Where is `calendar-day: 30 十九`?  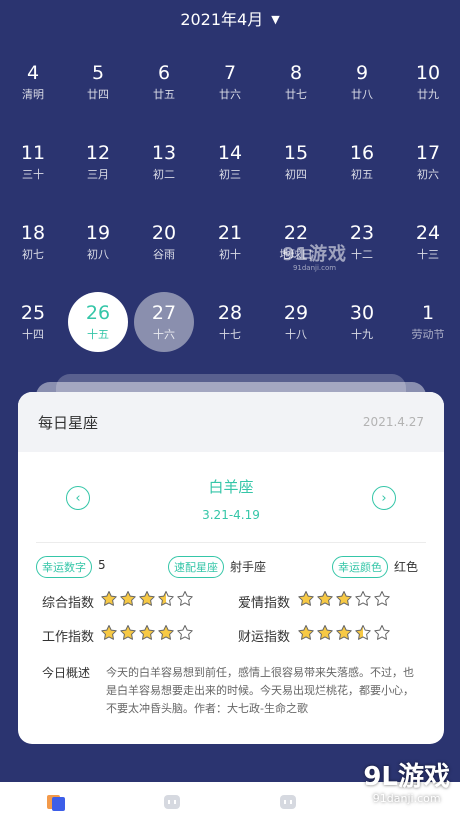
calendar-day: 30 十九 is located at coordinates (362, 322).